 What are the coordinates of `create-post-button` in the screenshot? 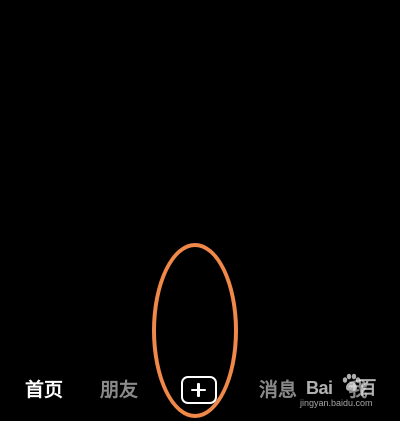 It's located at (199, 390).